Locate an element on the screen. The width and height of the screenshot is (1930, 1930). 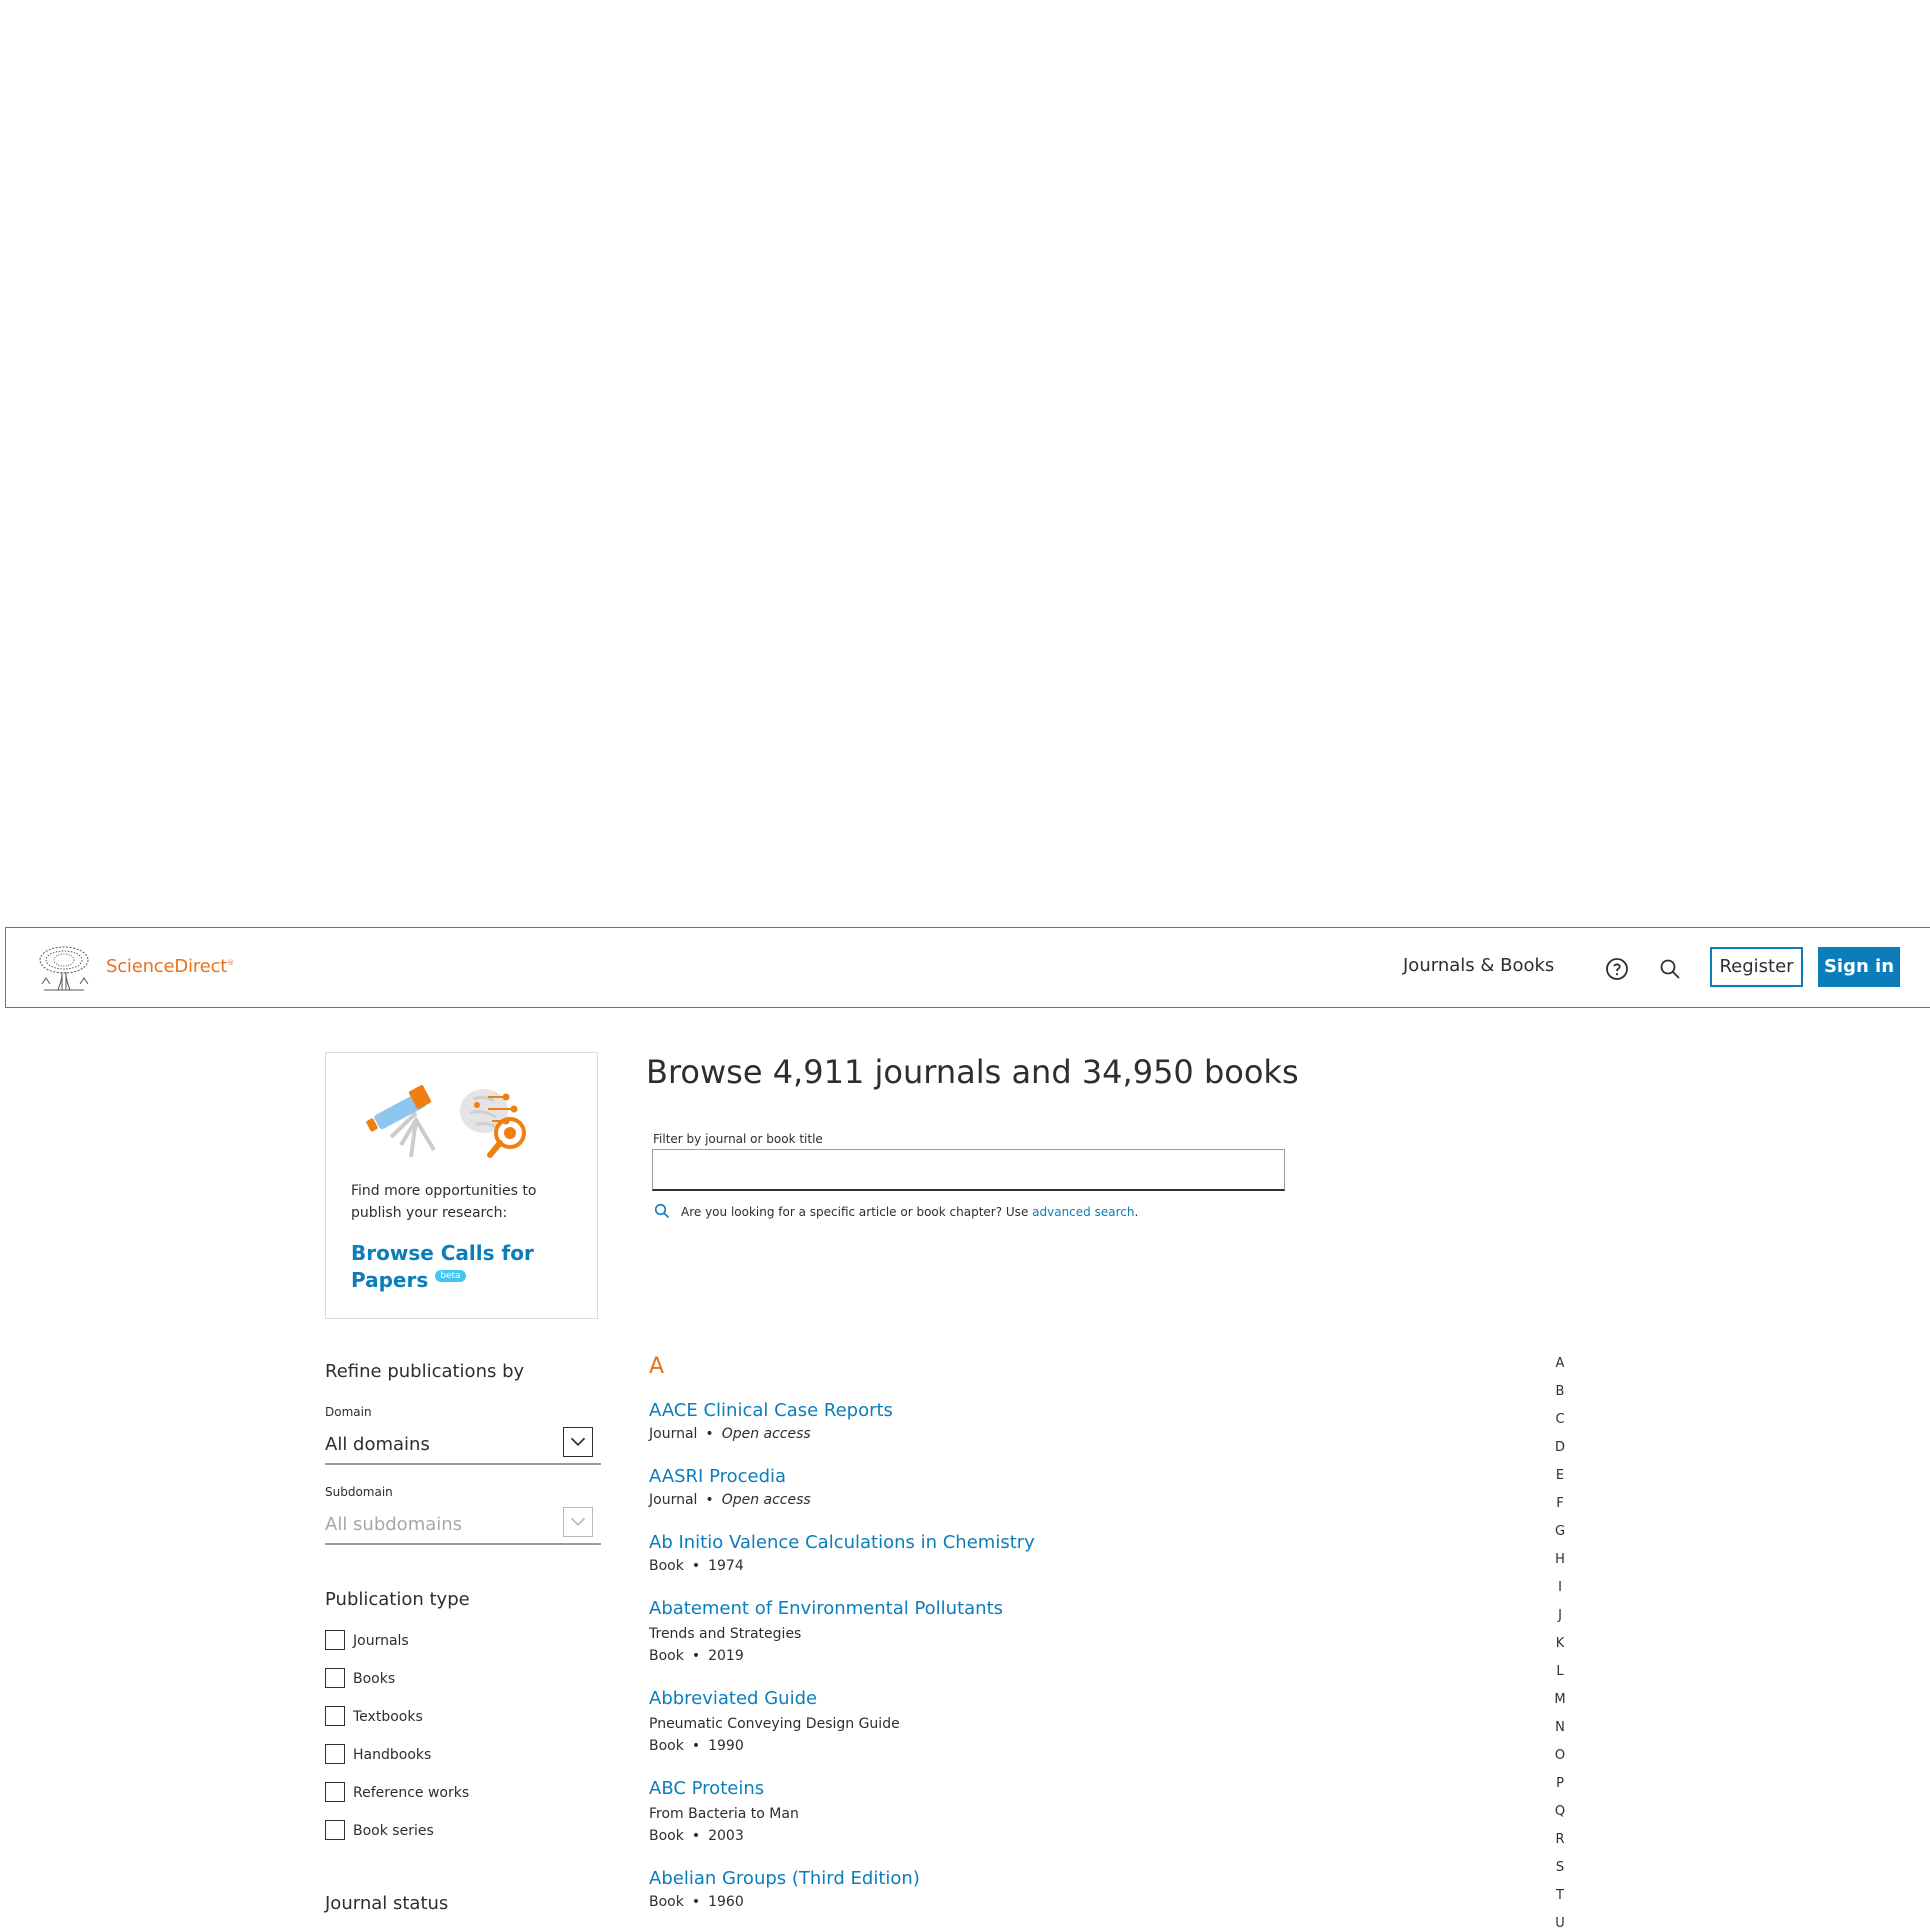
alphabet-letter-e: E is located at coordinates (1560, 1482).